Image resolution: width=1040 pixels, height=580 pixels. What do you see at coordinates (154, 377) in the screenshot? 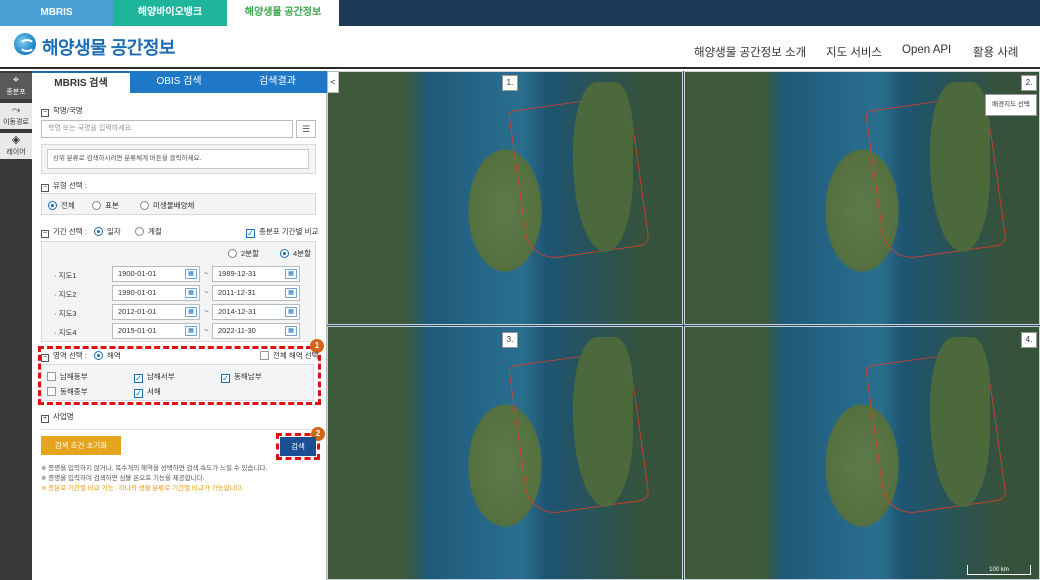
I see `checkbox-sea-south-west: ✓ 남해서부` at bounding box center [154, 377].